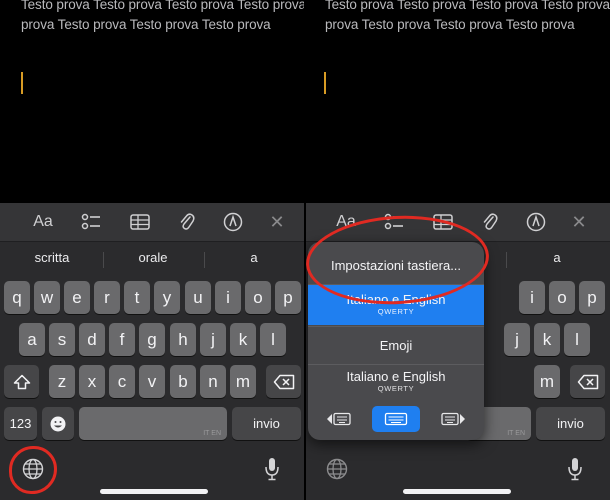 The image size is (610, 500). I want to click on key-u: u, so click(198, 297).